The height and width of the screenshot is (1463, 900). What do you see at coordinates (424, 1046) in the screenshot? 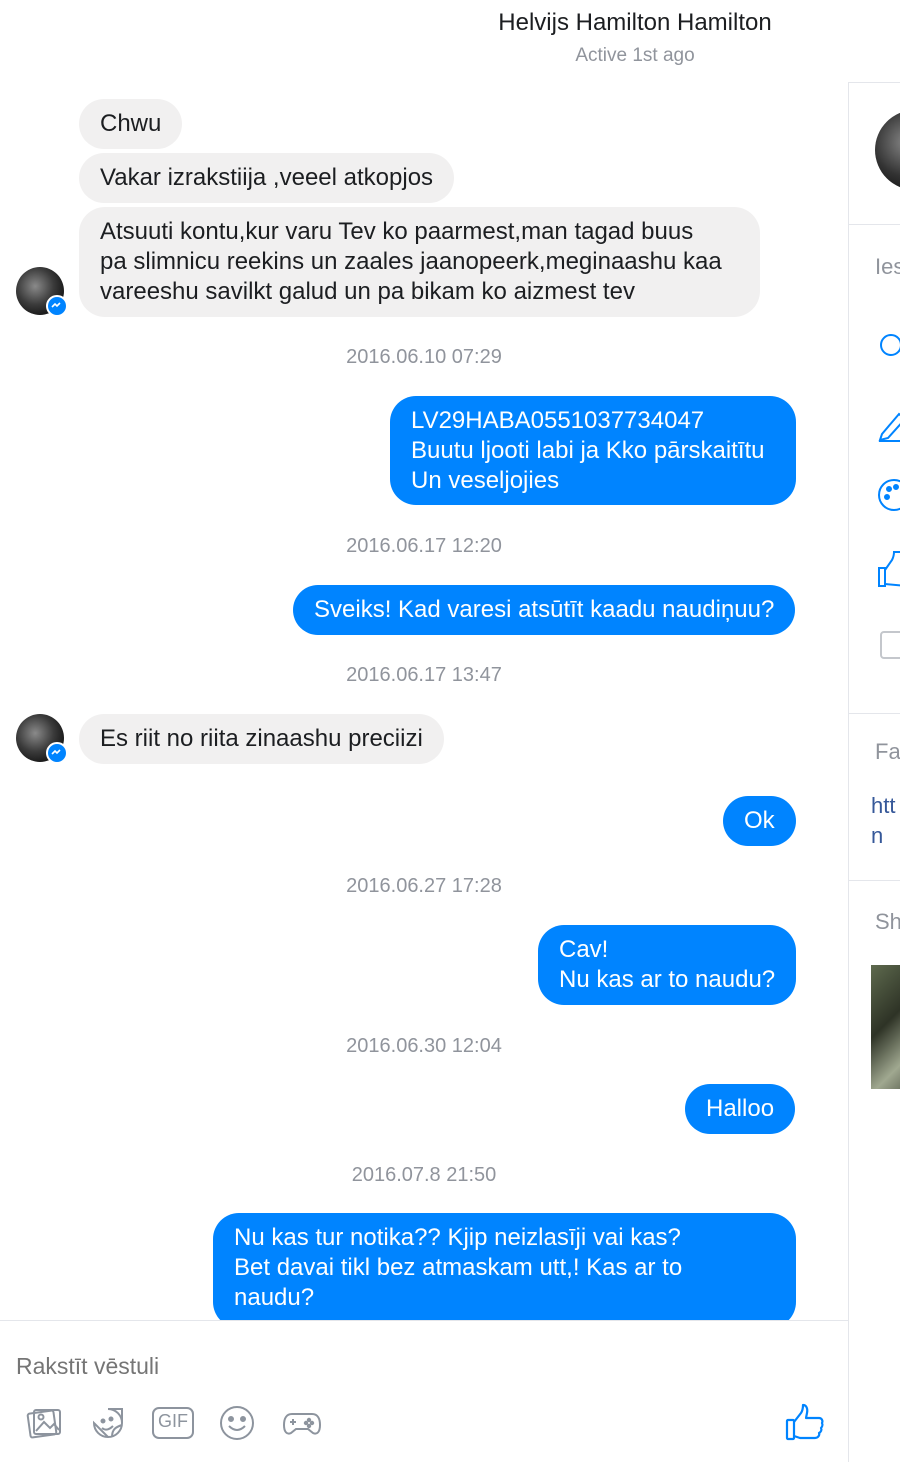
I see `timestamp: 2016.06.30 12:04` at bounding box center [424, 1046].